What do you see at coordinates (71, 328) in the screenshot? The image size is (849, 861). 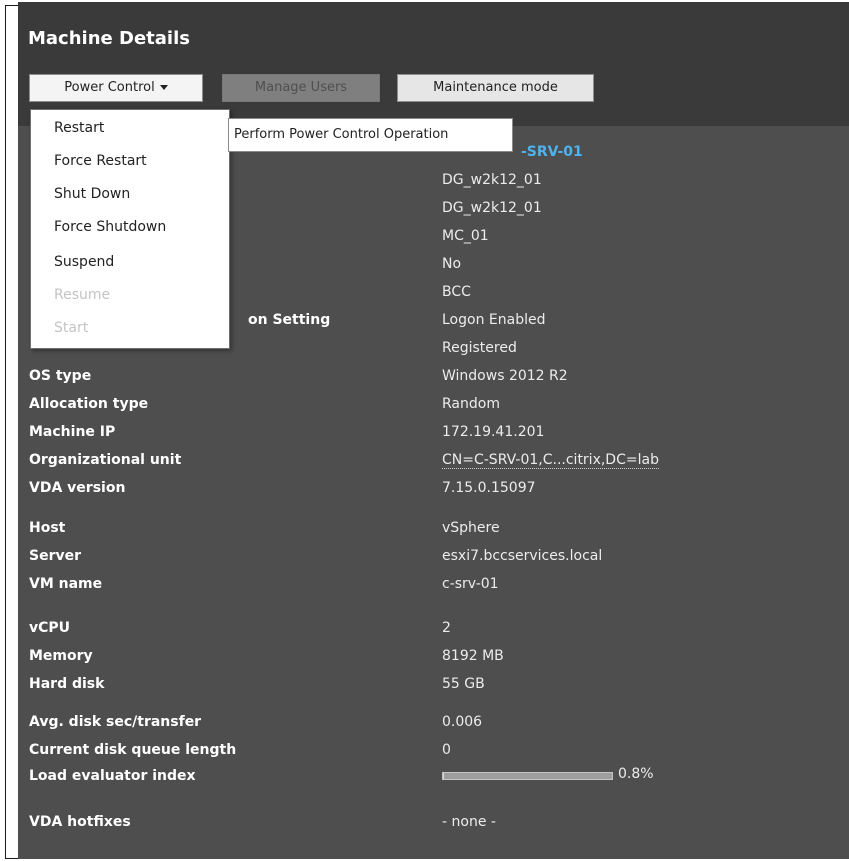 I see `menu-item-start: Start` at bounding box center [71, 328].